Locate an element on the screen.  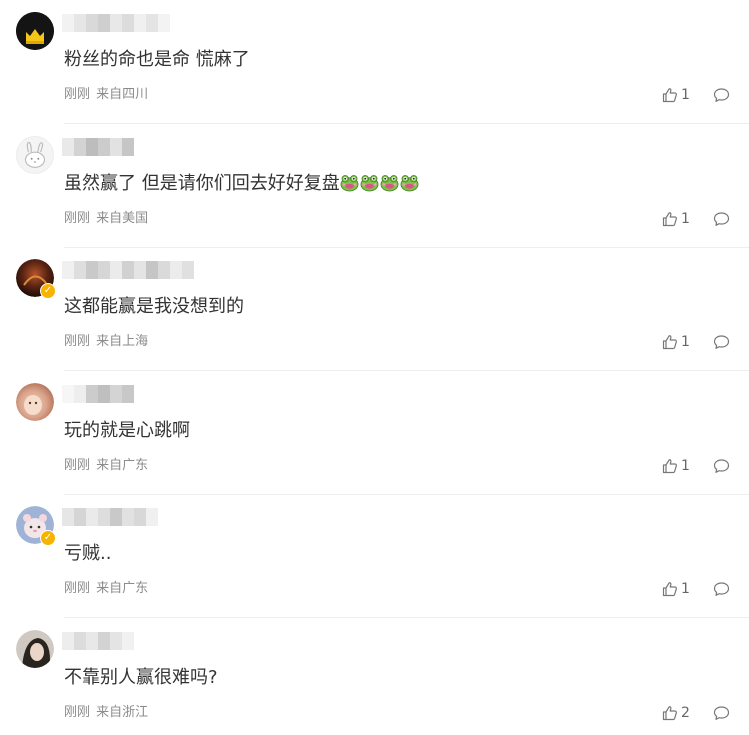
comment-location: 来自四川 is located at coordinates (122, 94).